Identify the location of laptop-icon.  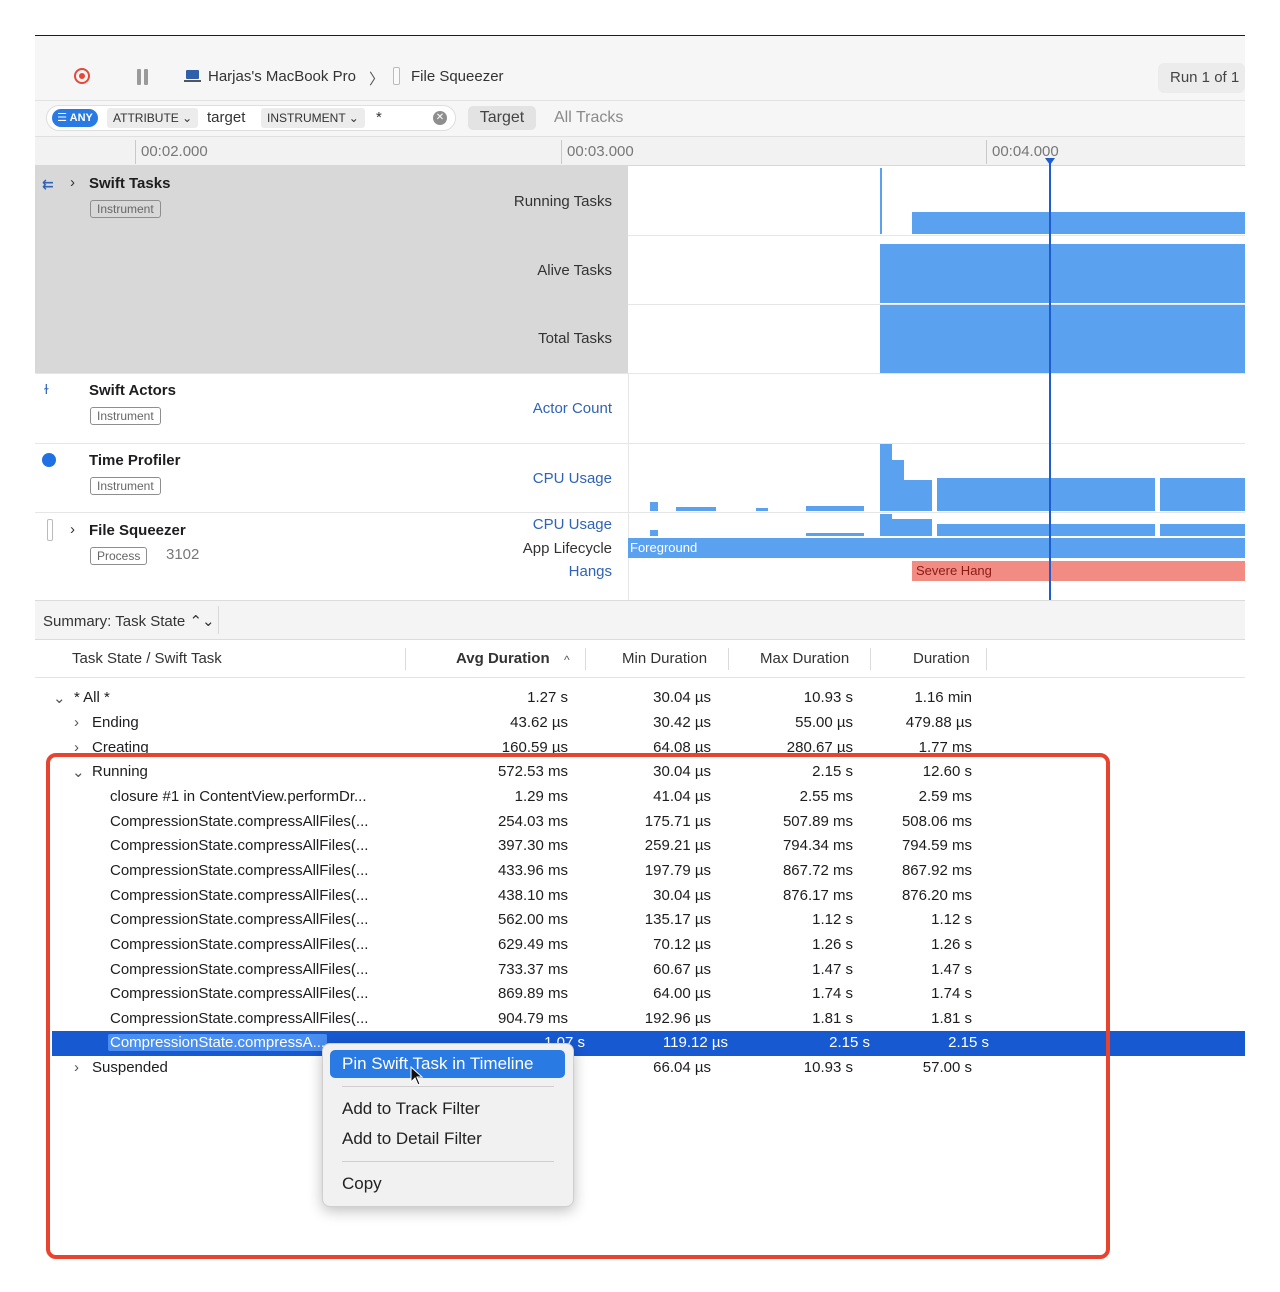
(192, 76).